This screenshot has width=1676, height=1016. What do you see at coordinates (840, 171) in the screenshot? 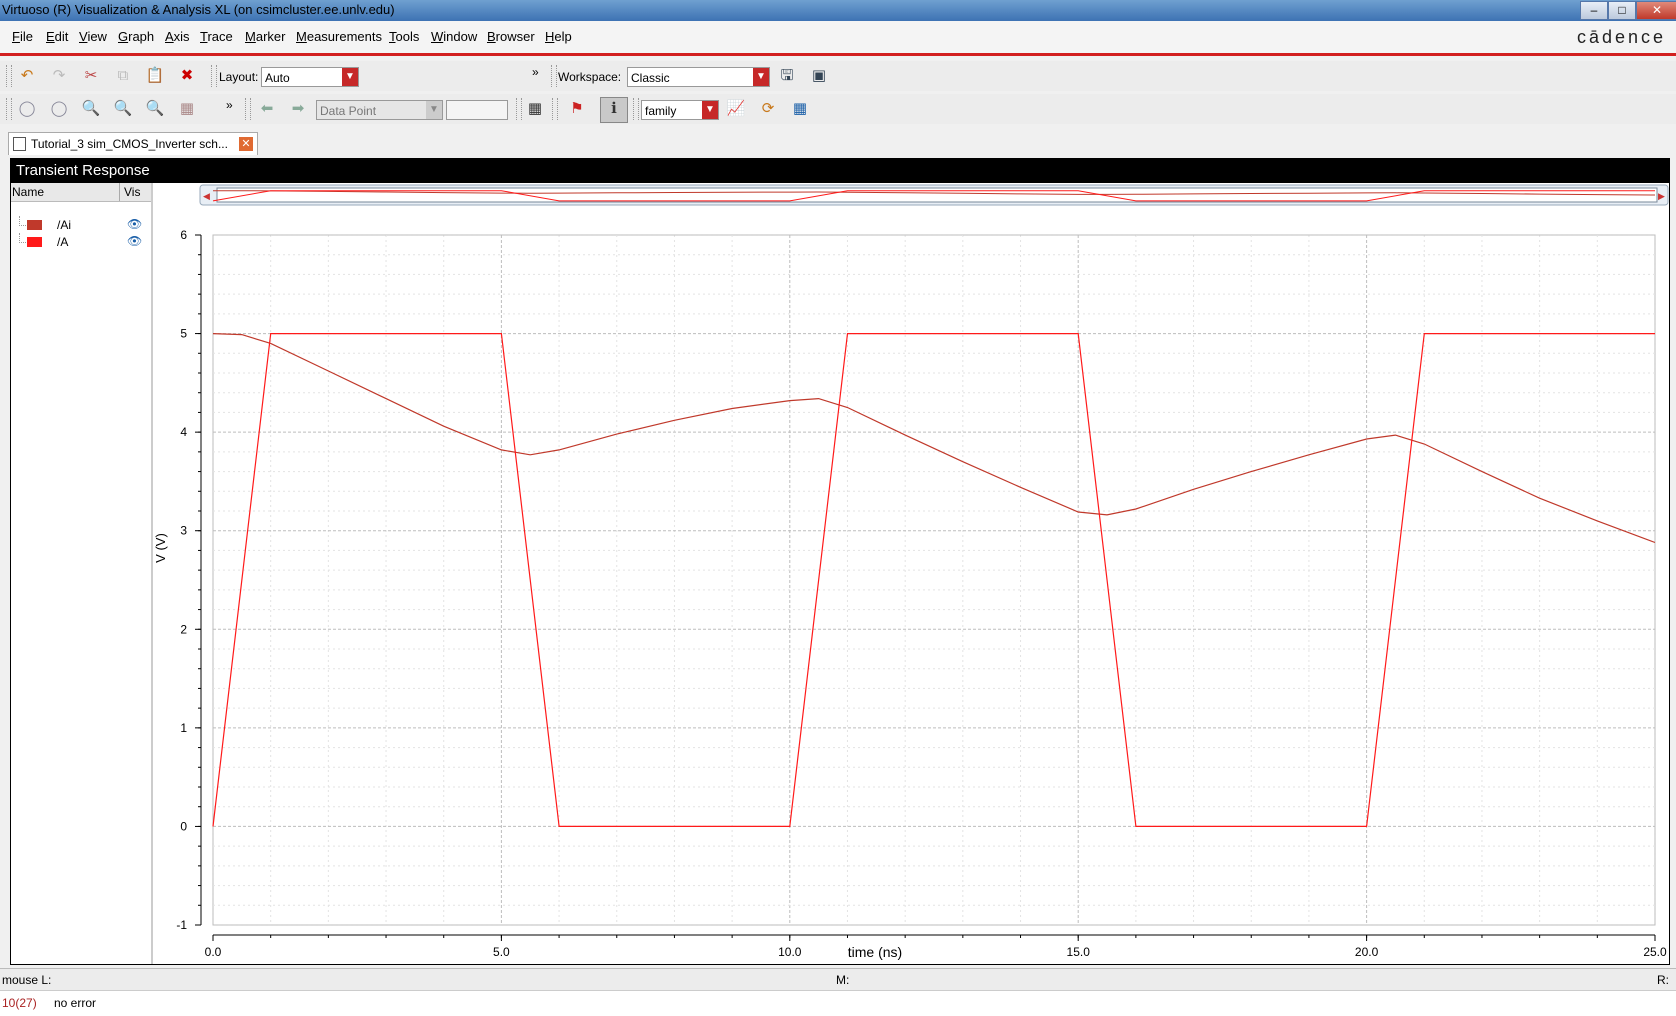
I see `graph-title-bar: Transient Response` at bounding box center [840, 171].